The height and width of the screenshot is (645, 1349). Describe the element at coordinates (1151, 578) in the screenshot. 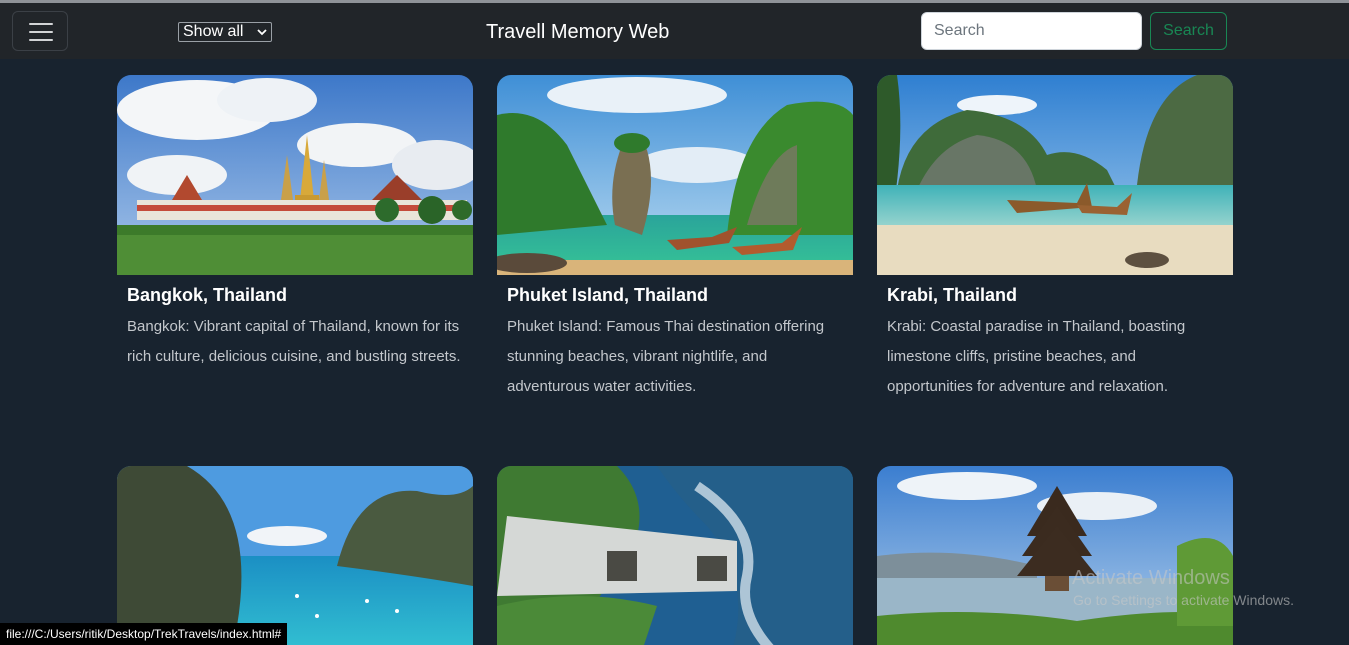

I see `activate-windows-title: Activate Windows` at that location.